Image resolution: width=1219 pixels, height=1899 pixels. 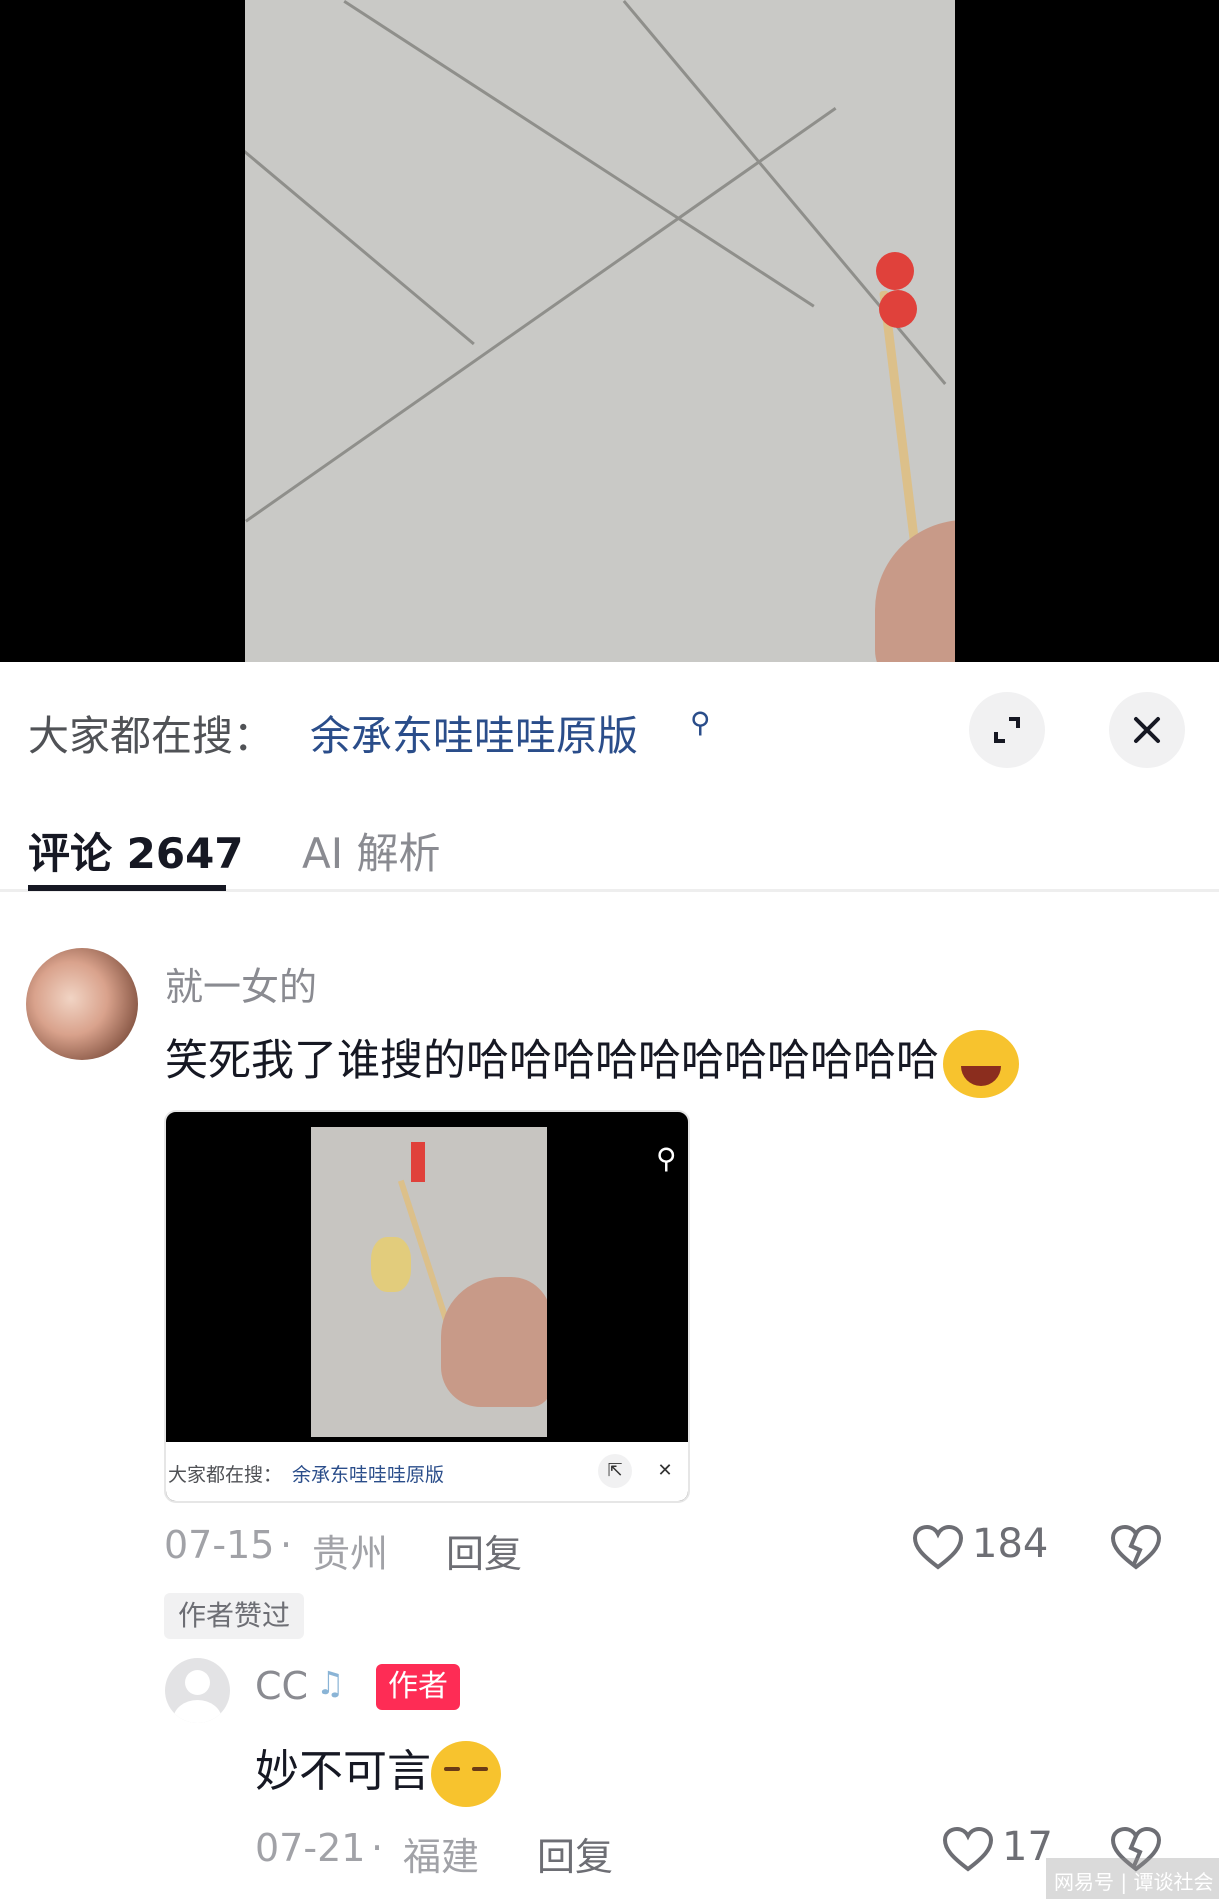 I want to click on comment-location: 贵州, so click(x=350, y=1554).